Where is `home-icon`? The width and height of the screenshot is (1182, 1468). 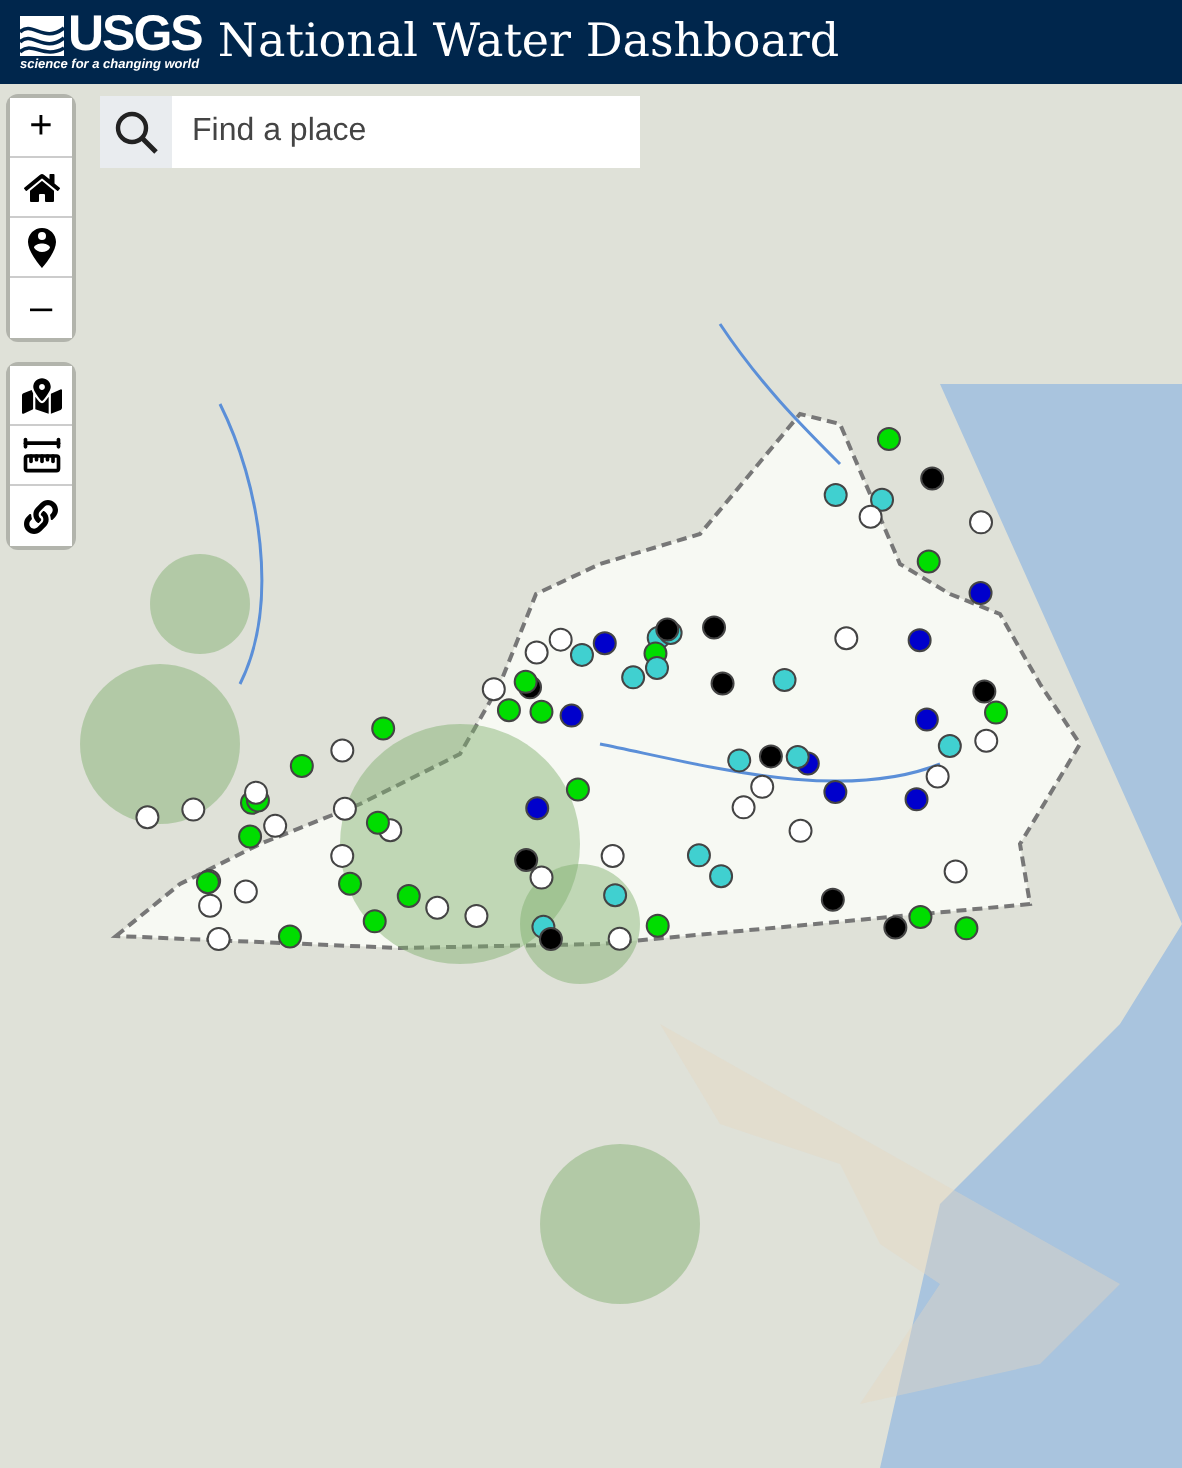 home-icon is located at coordinates (41, 187).